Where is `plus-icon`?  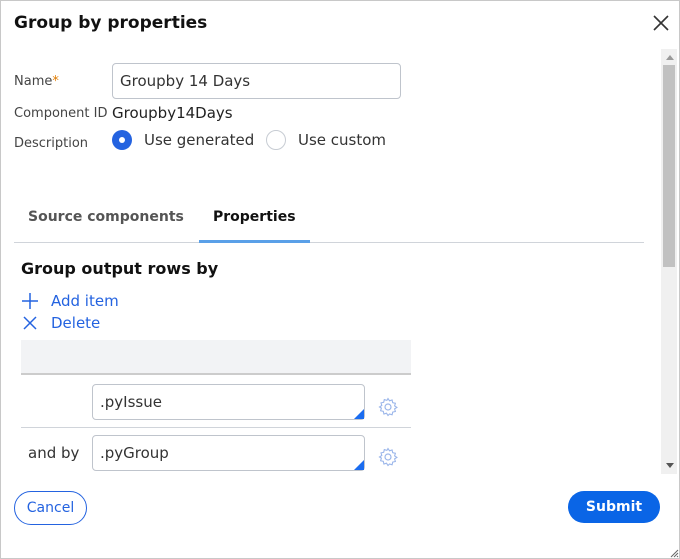 plus-icon is located at coordinates (30, 301).